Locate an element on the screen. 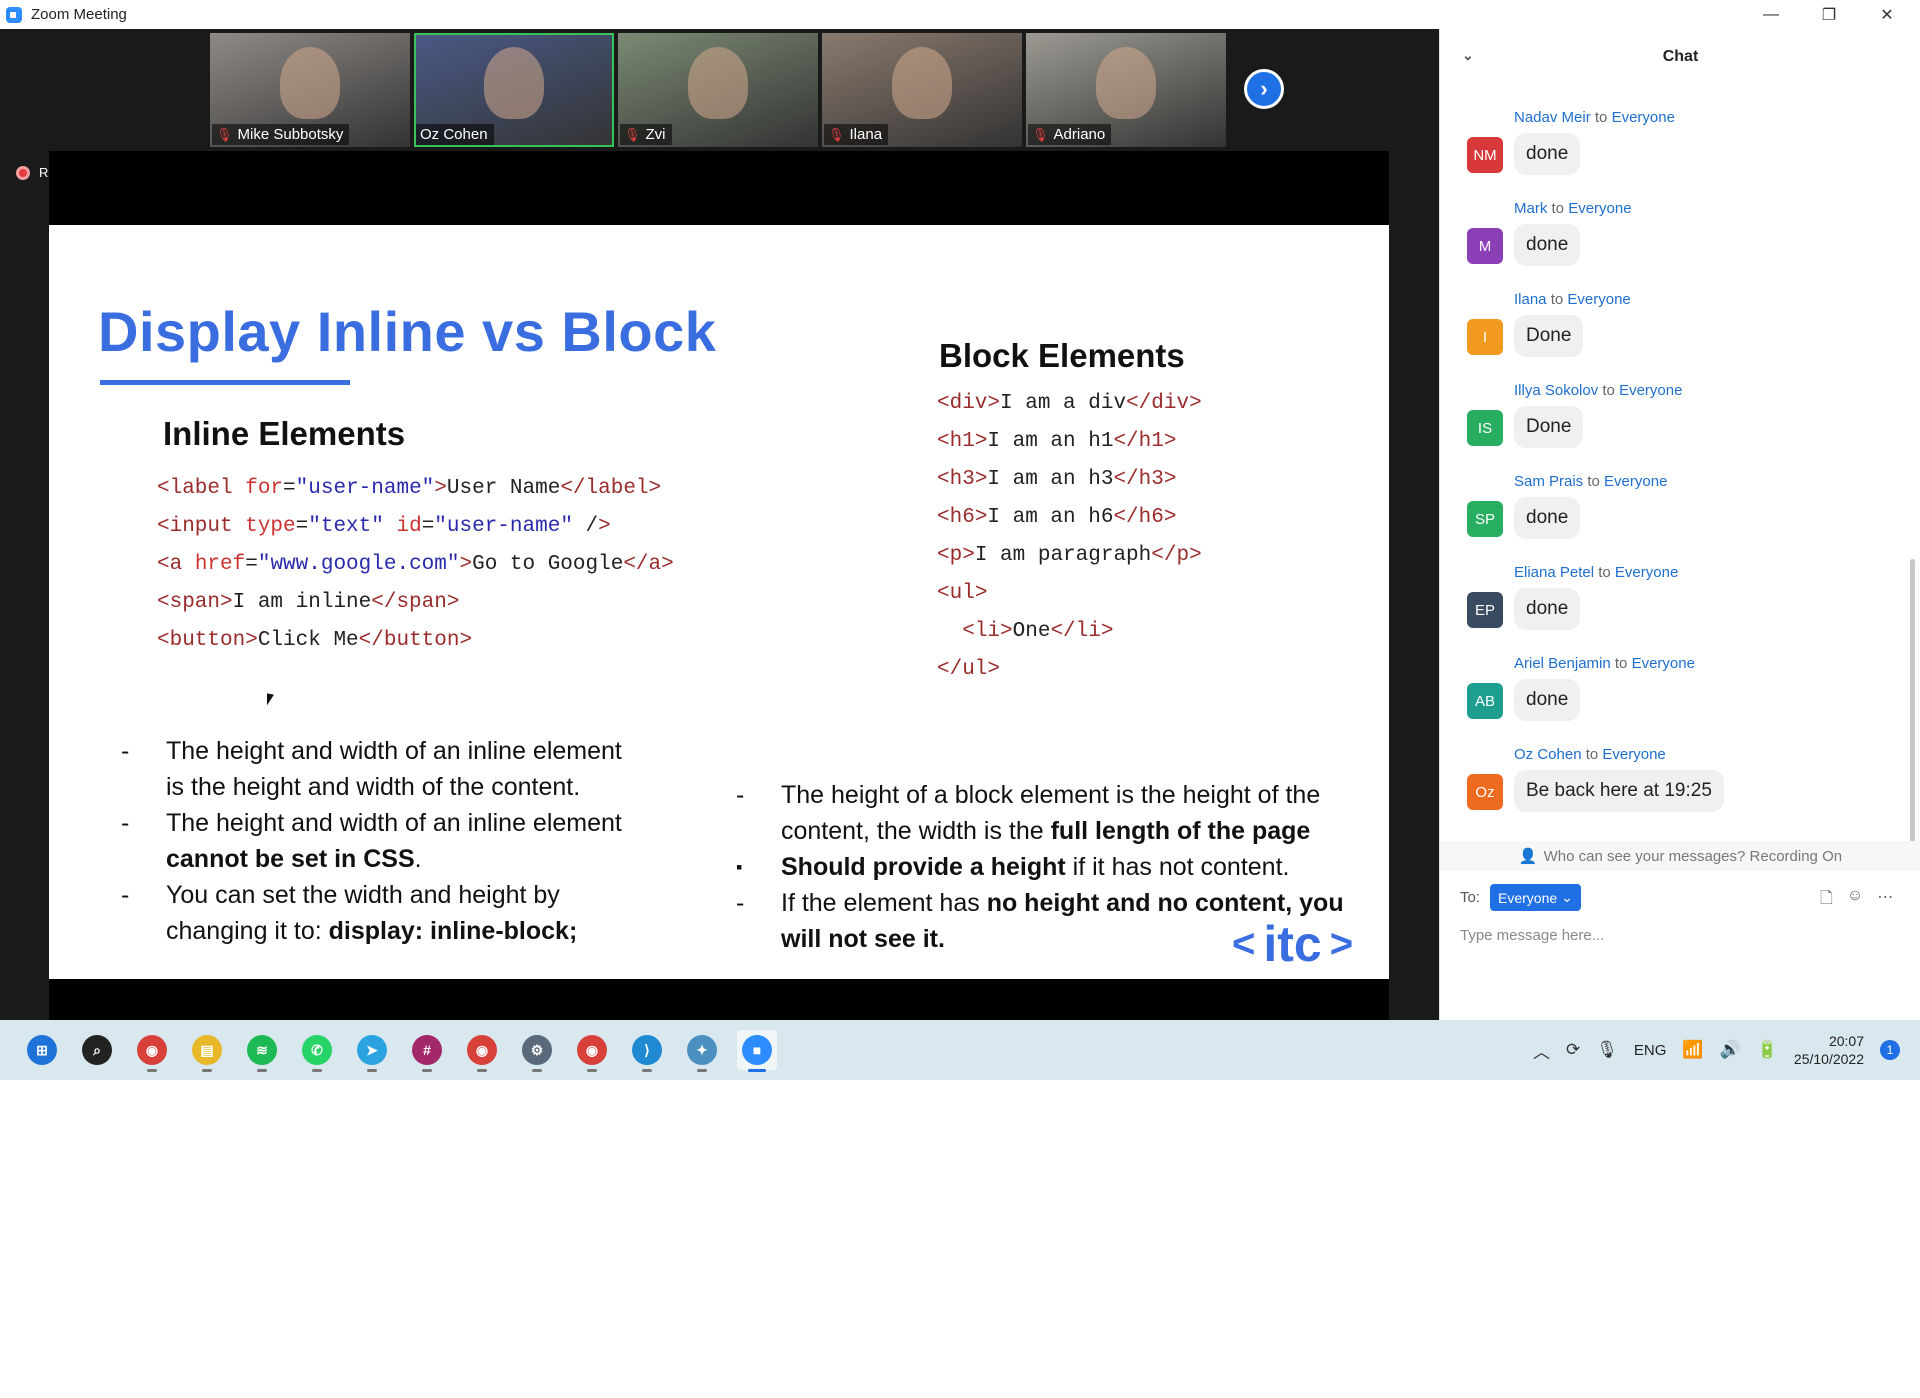 This screenshot has width=1920, height=1398. telegram-taskbar-icon: ➤ is located at coordinates (372, 1051).